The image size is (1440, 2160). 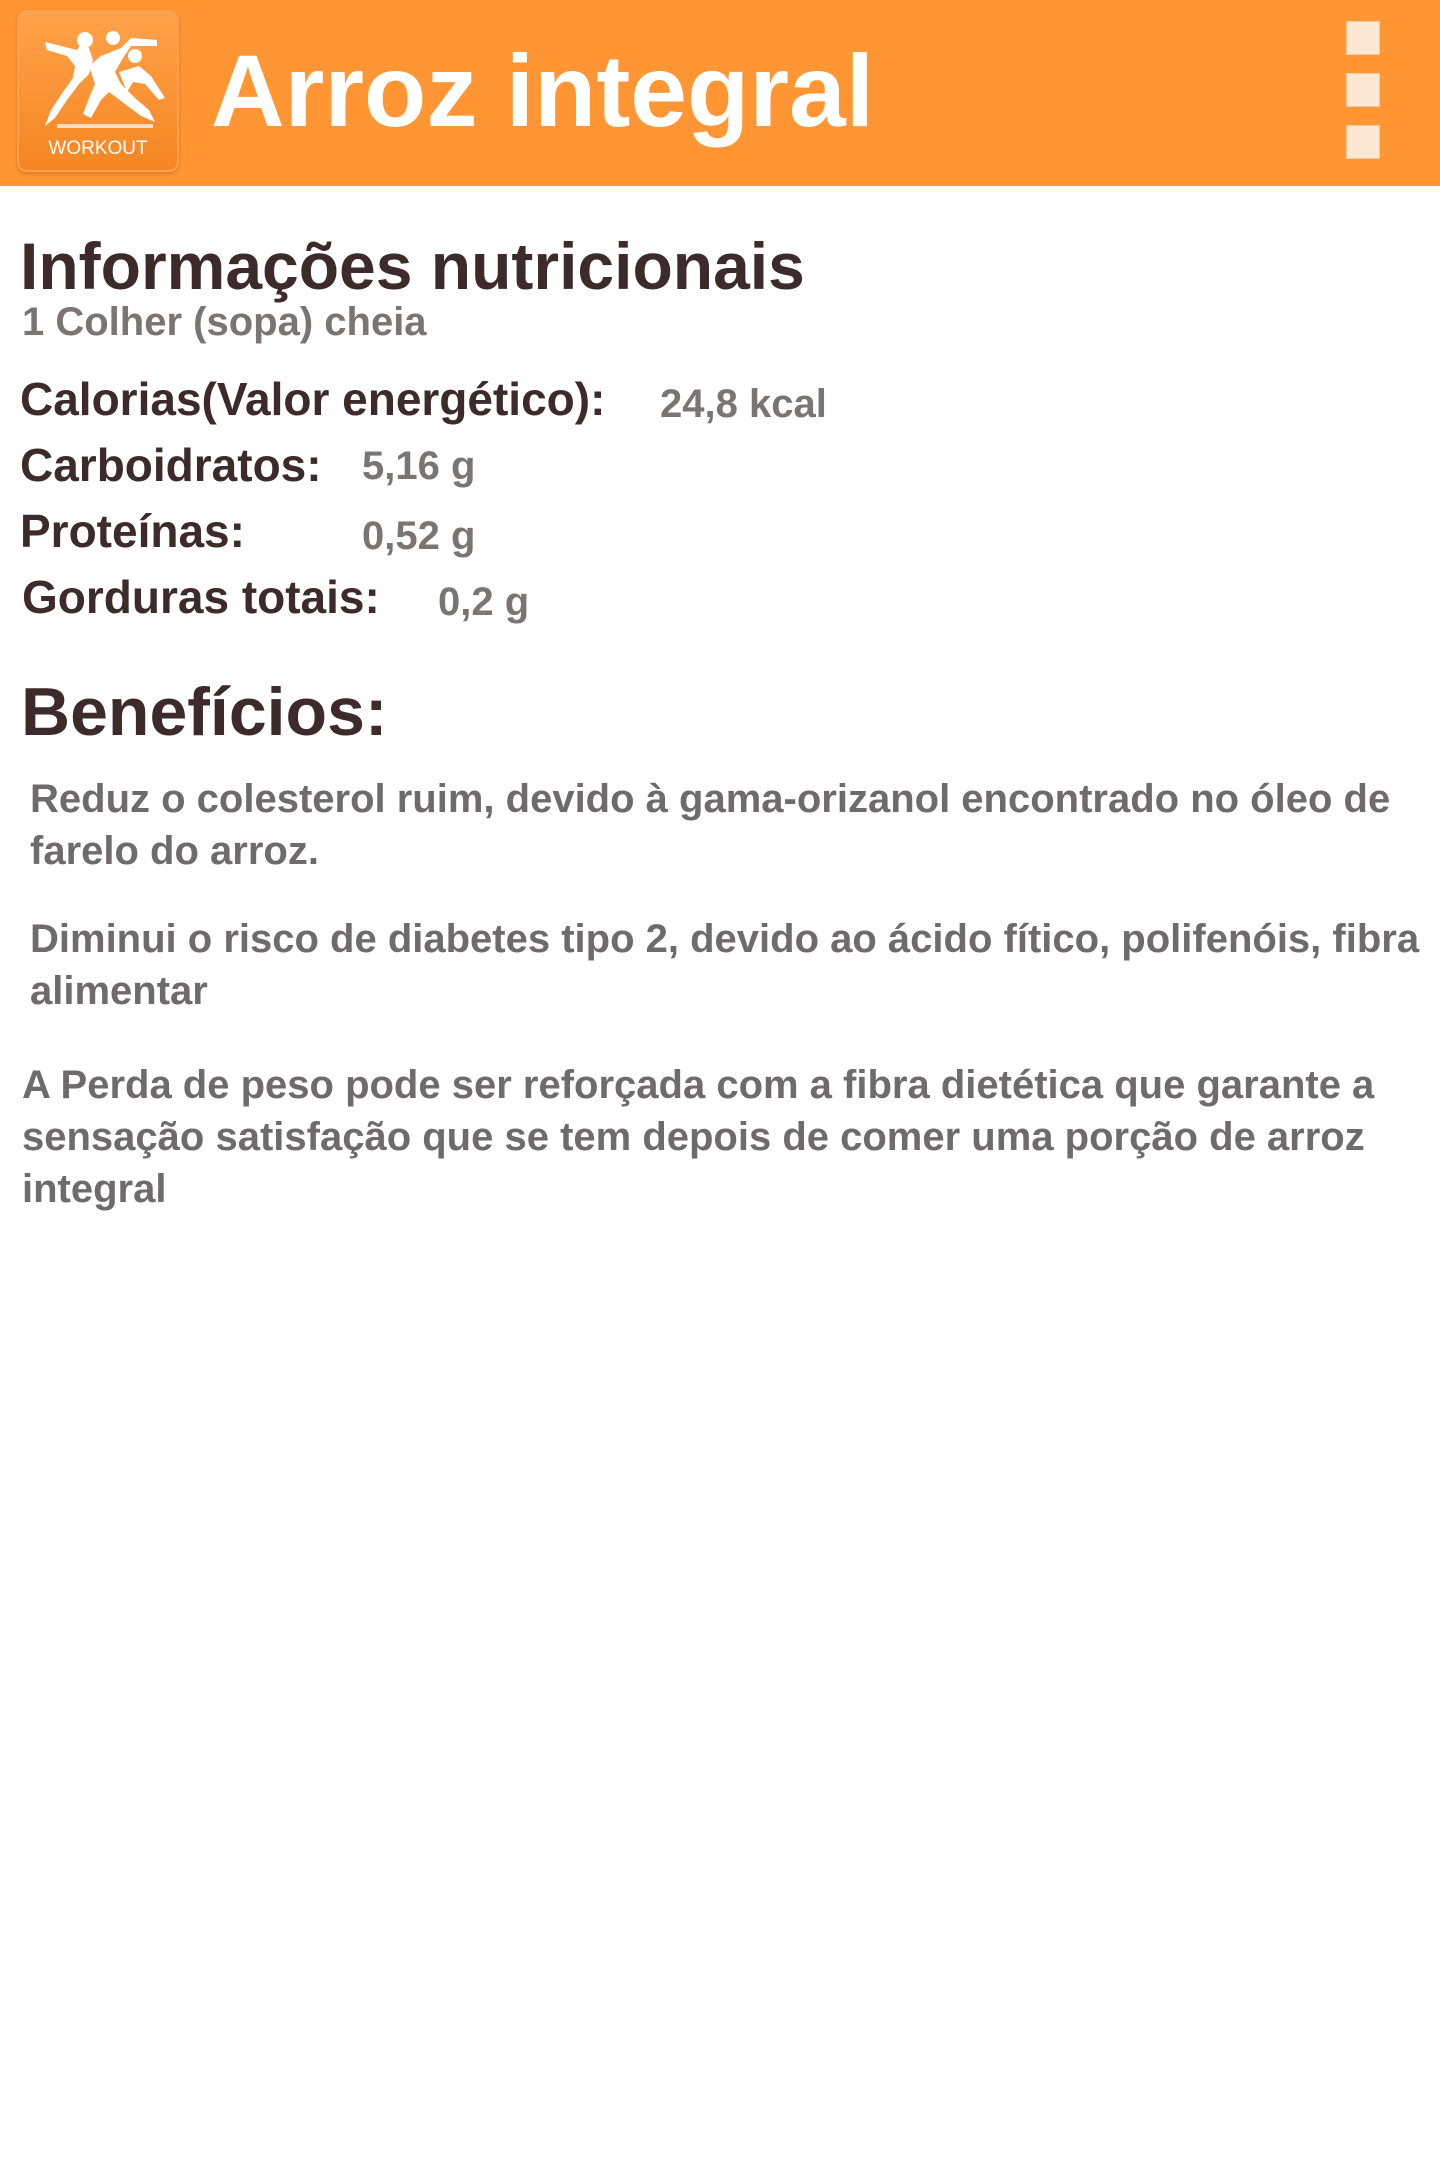 I want to click on nutrition-value-calories: 24,8 kcal, so click(x=743, y=404).